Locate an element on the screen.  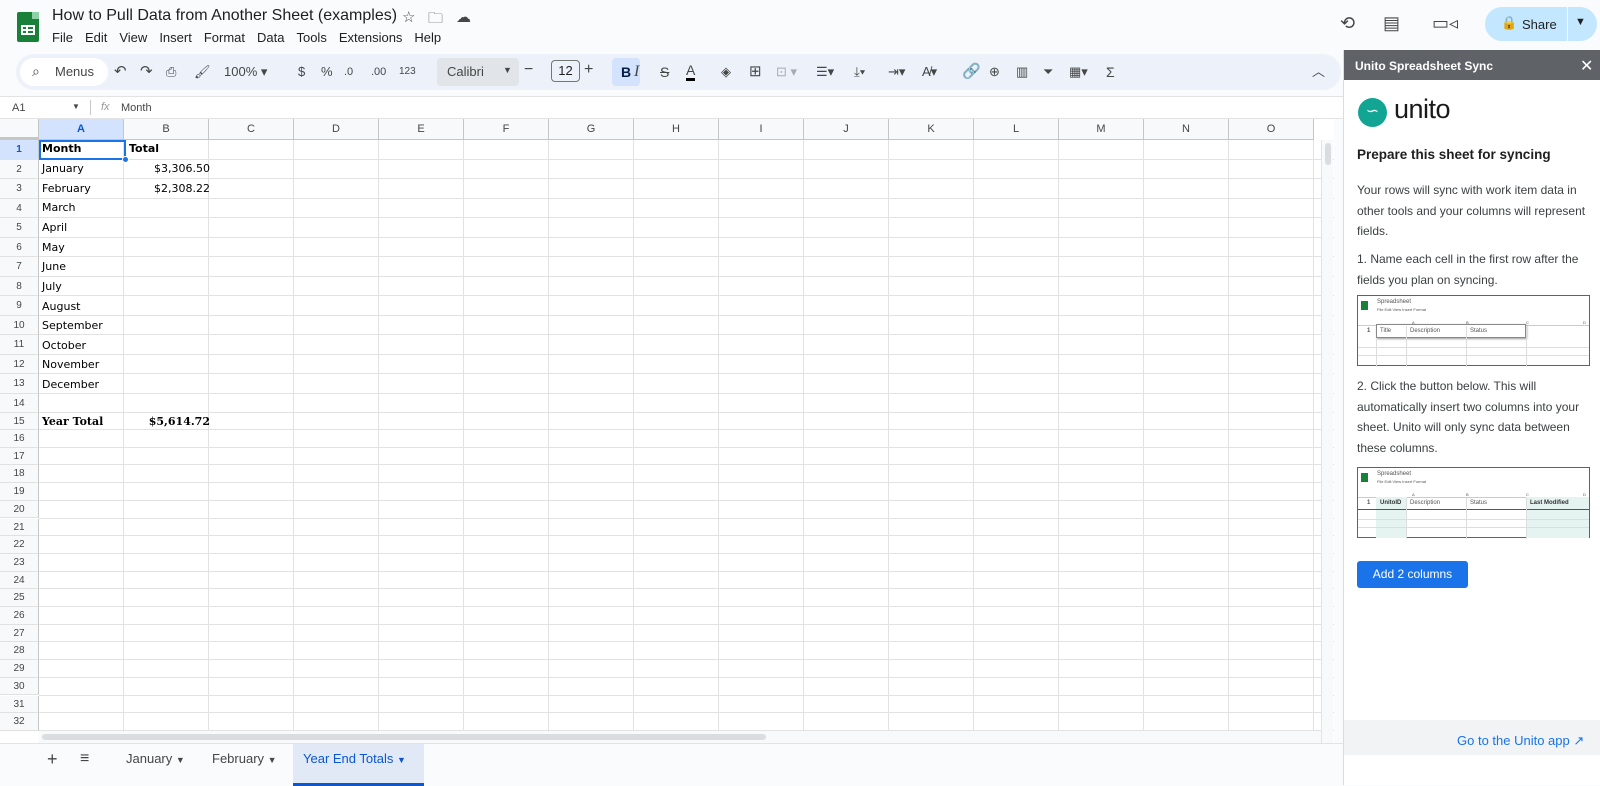
share-dropdown-icon: ▼ is located at coordinates (1580, 22).